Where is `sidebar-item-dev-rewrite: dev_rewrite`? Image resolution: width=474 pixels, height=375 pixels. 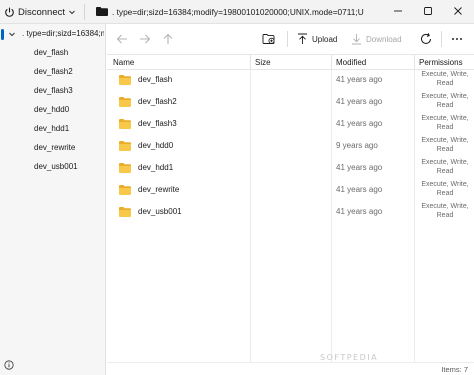 sidebar-item-dev-rewrite: dev_rewrite is located at coordinates (54, 149).